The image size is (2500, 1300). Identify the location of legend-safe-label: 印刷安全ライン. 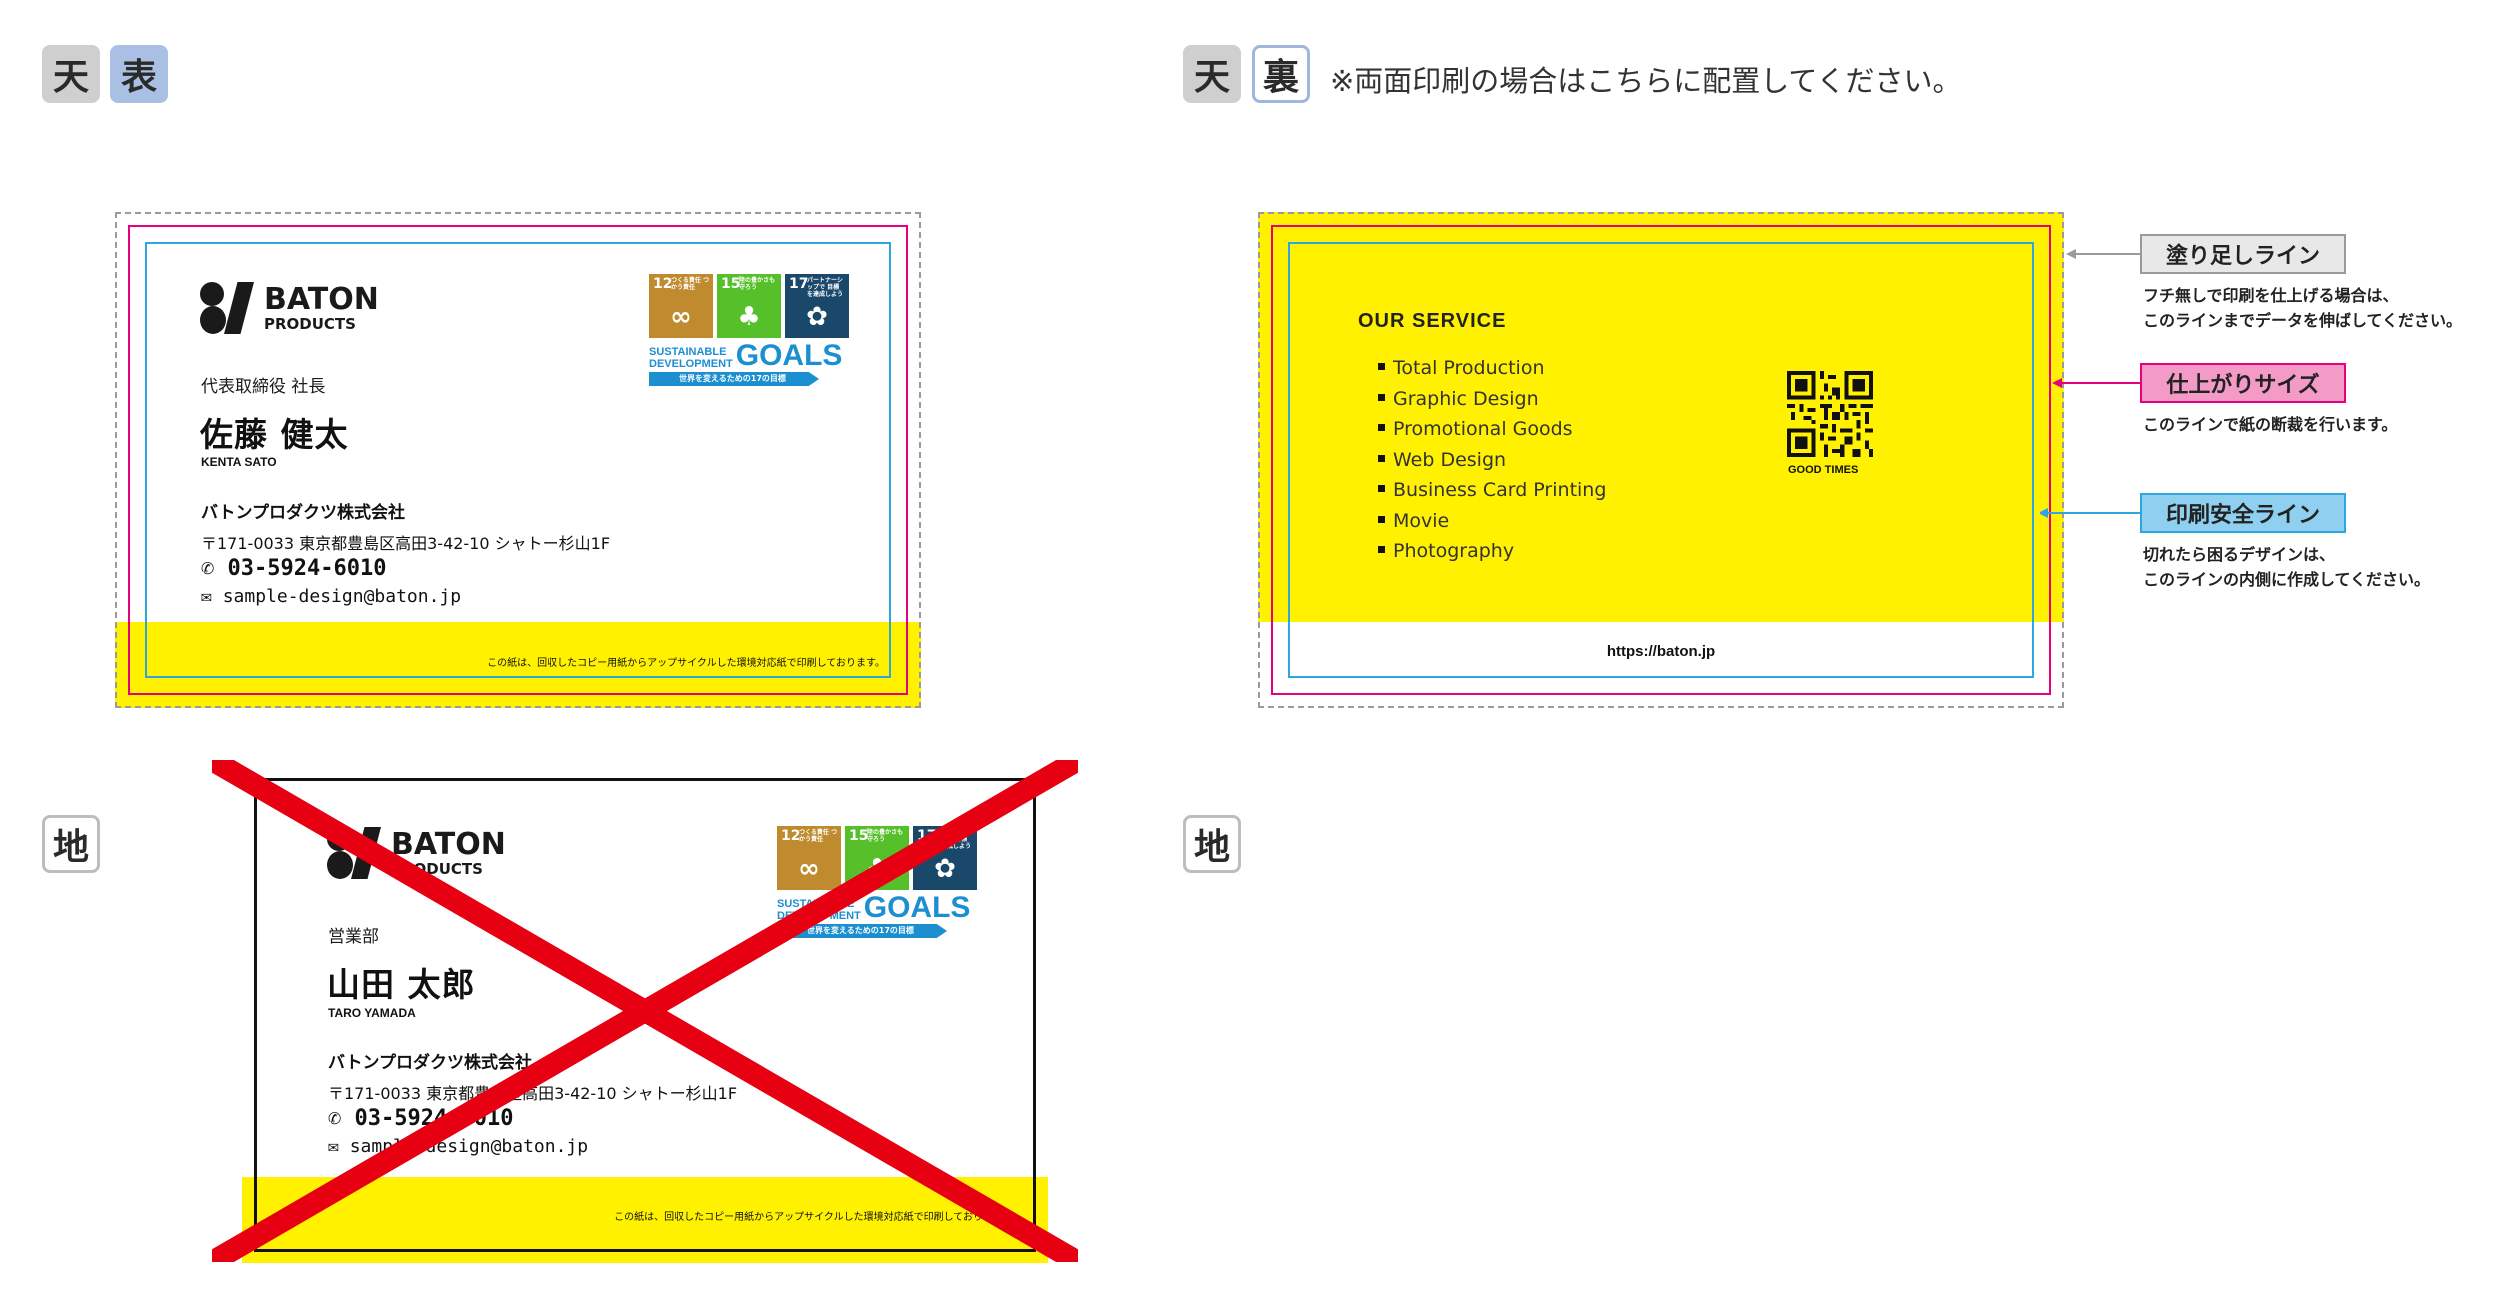
(2243, 513).